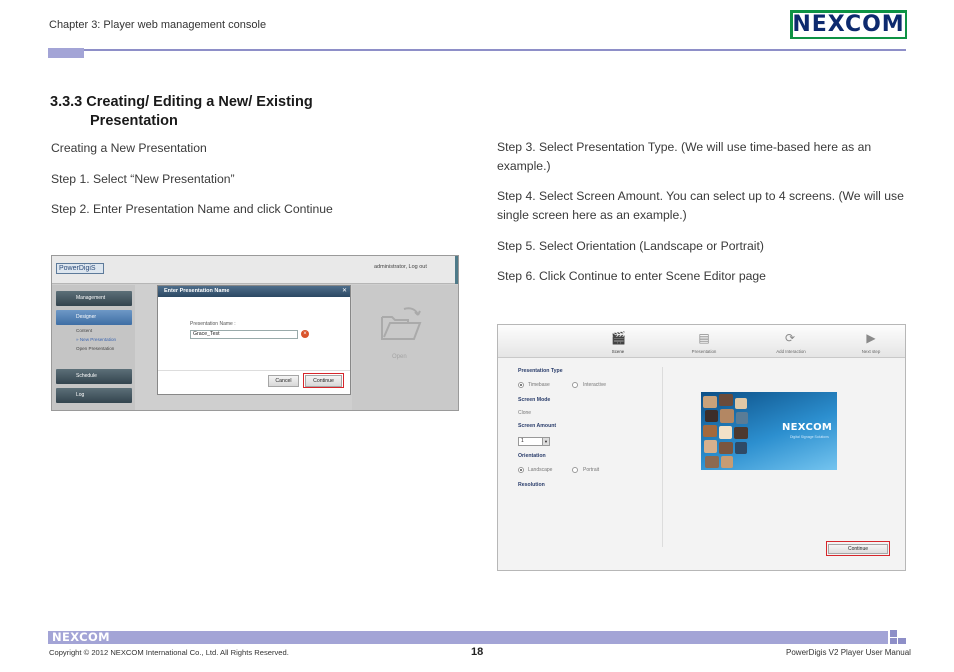  Describe the element at coordinates (81, 637) in the screenshot. I see `footer-logo: NEXCOM` at that location.